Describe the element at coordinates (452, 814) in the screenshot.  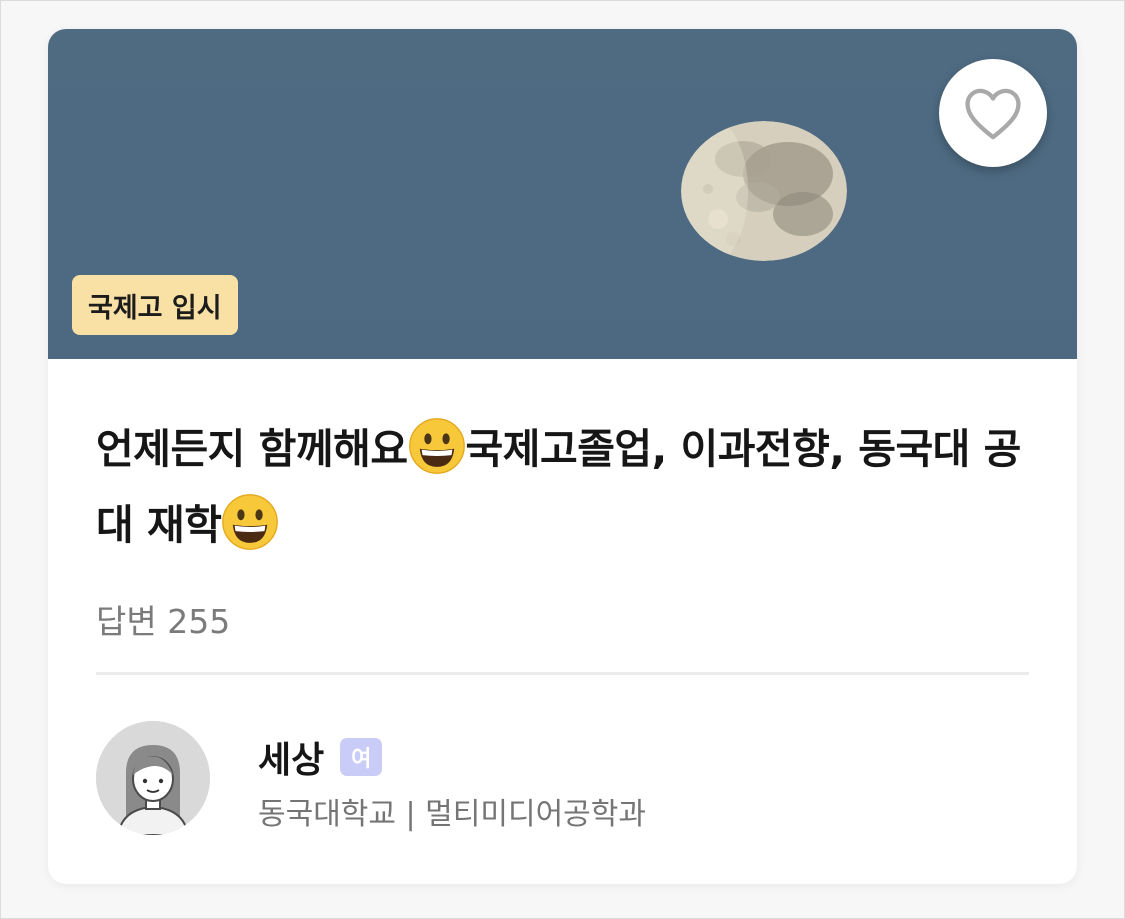
I see `author-school: 동국대학교 | 멀티미디어공학과` at that location.